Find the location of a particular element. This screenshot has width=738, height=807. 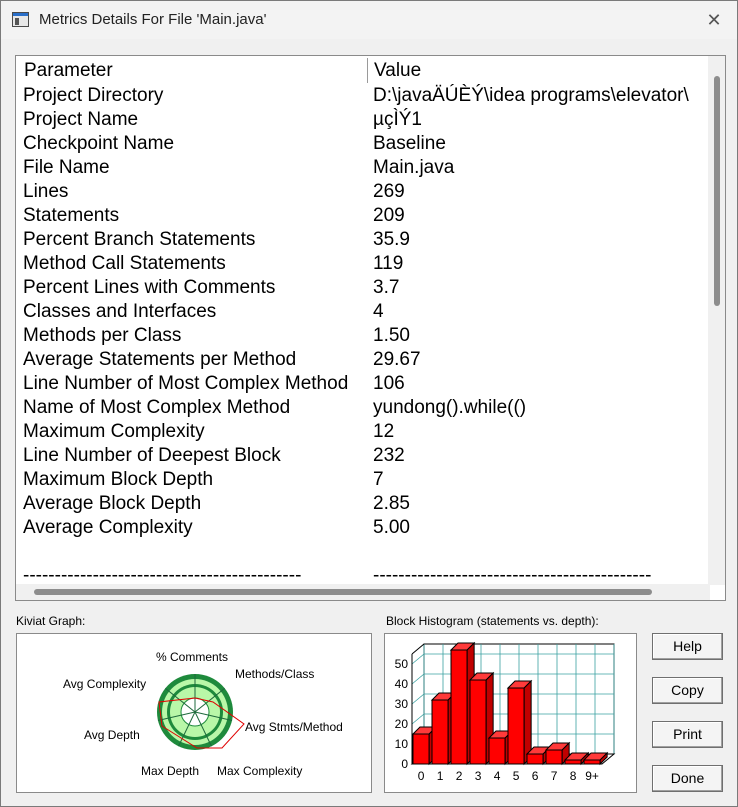

value-cell: 7 is located at coordinates (378, 479).